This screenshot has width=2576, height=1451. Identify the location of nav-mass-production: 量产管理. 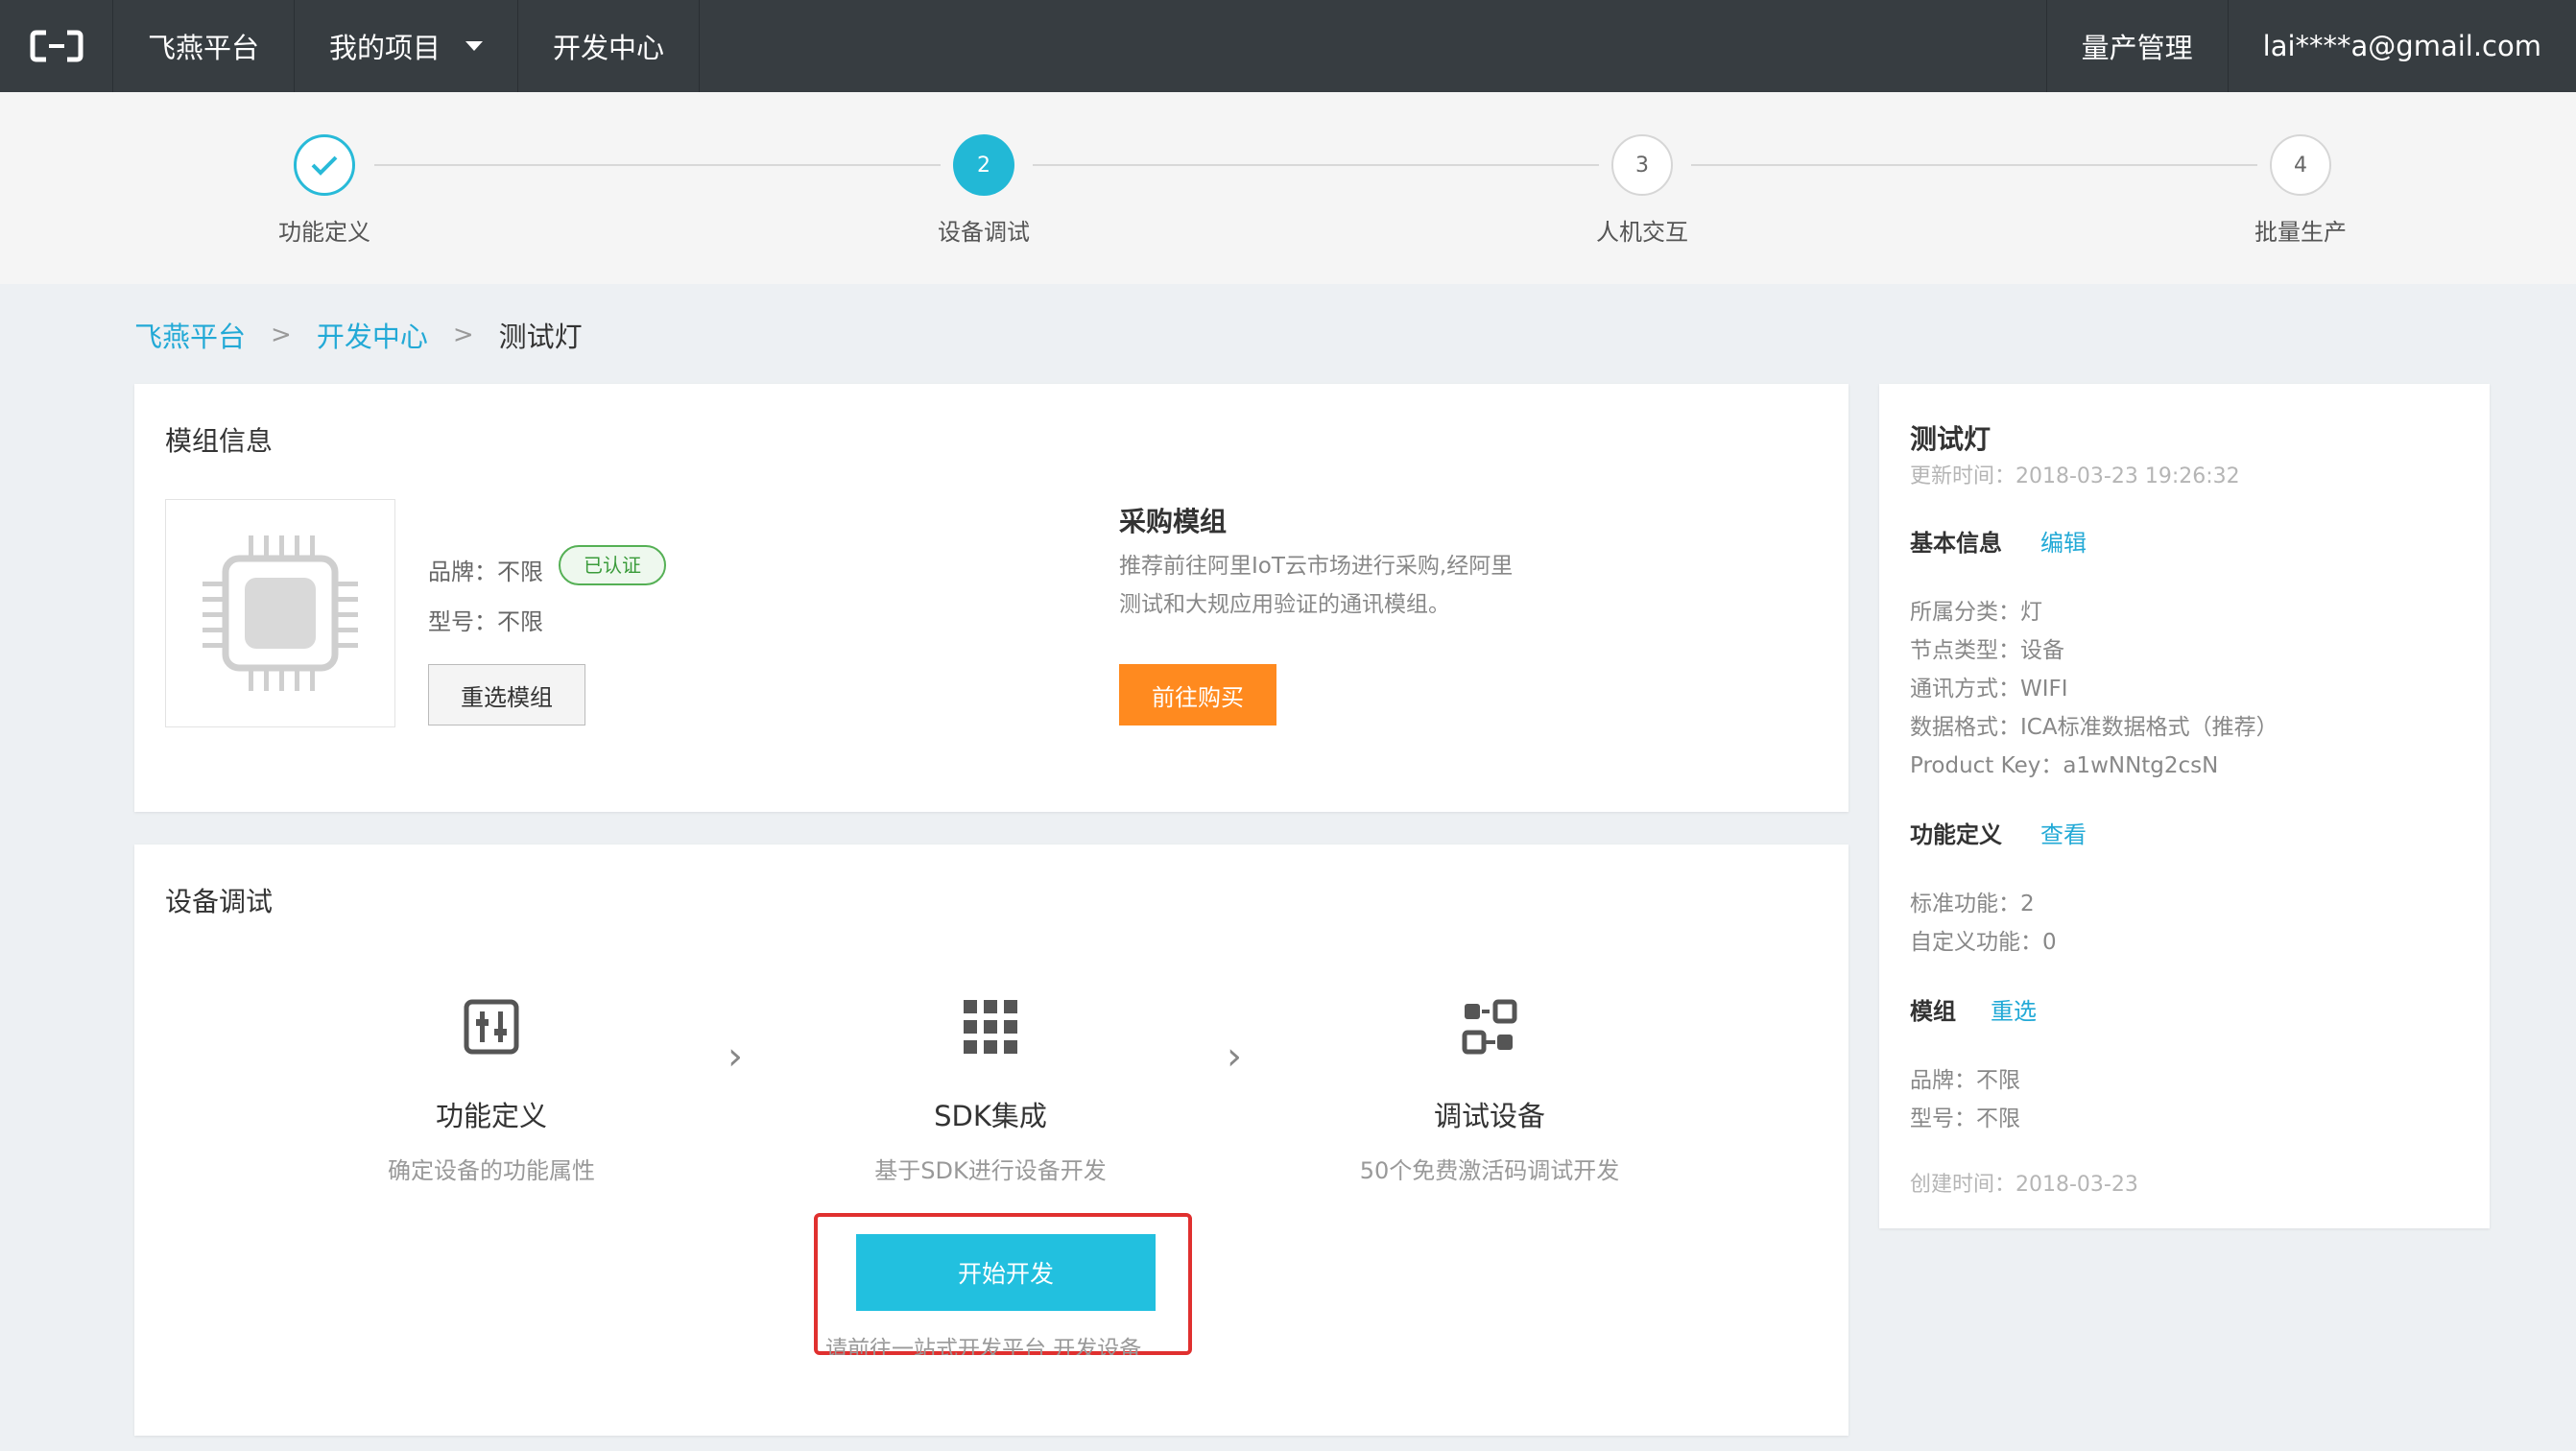
(2136, 46).